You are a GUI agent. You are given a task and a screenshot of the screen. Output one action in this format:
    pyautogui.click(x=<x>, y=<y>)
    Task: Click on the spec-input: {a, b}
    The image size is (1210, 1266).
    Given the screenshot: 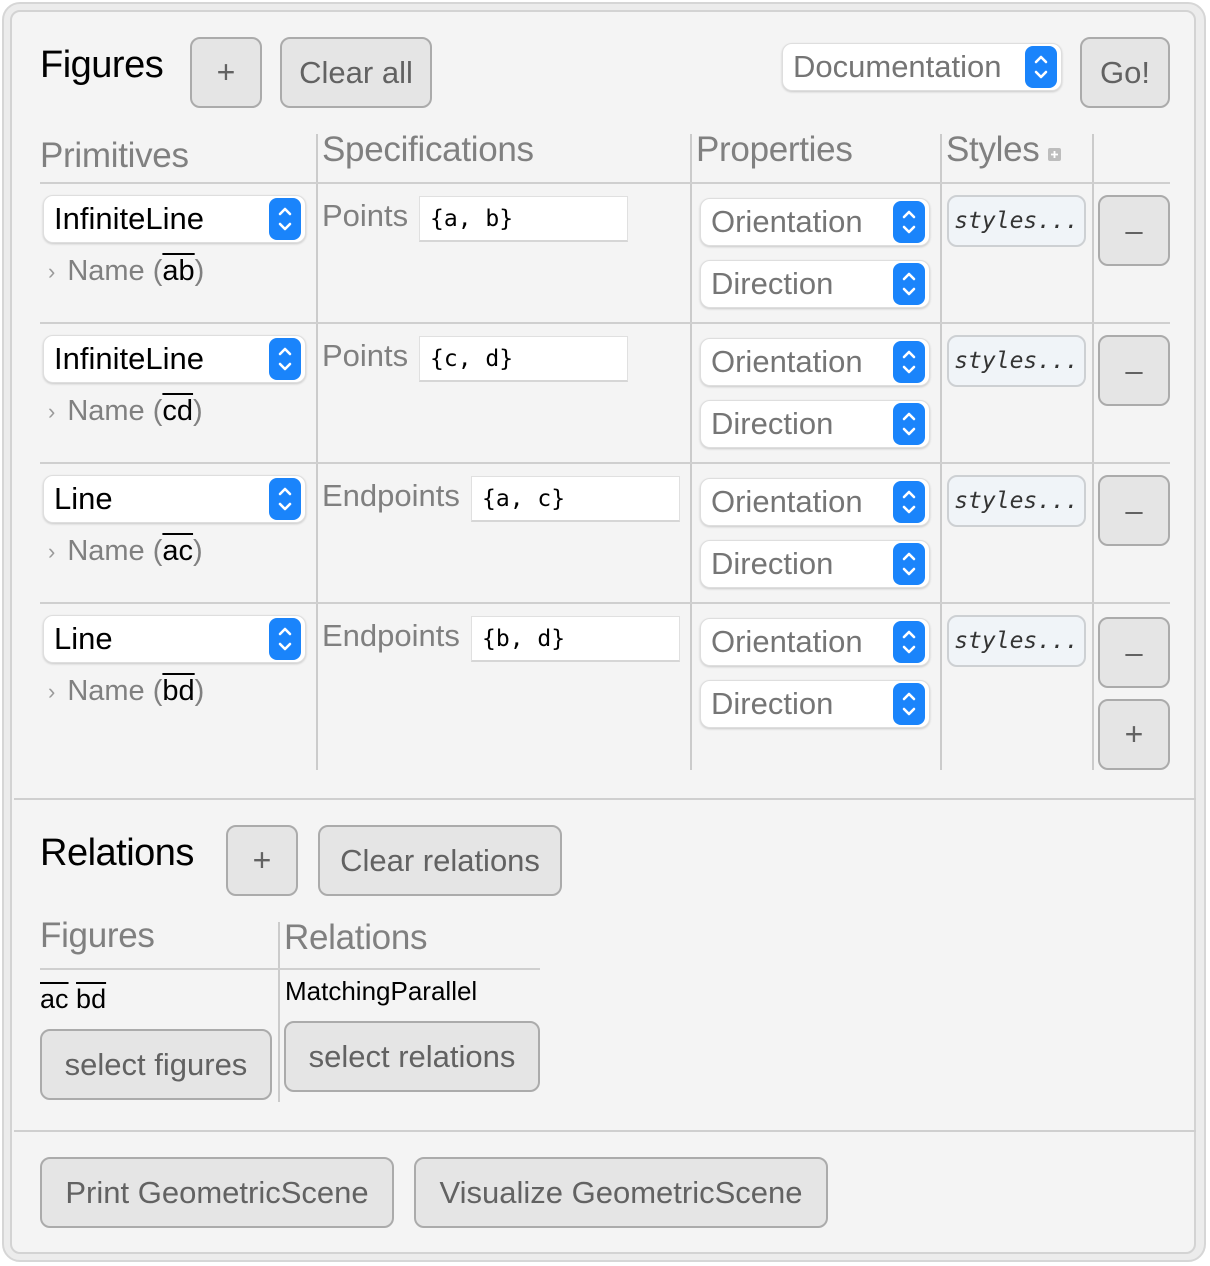 What is the action you would take?
    pyautogui.click(x=523, y=219)
    